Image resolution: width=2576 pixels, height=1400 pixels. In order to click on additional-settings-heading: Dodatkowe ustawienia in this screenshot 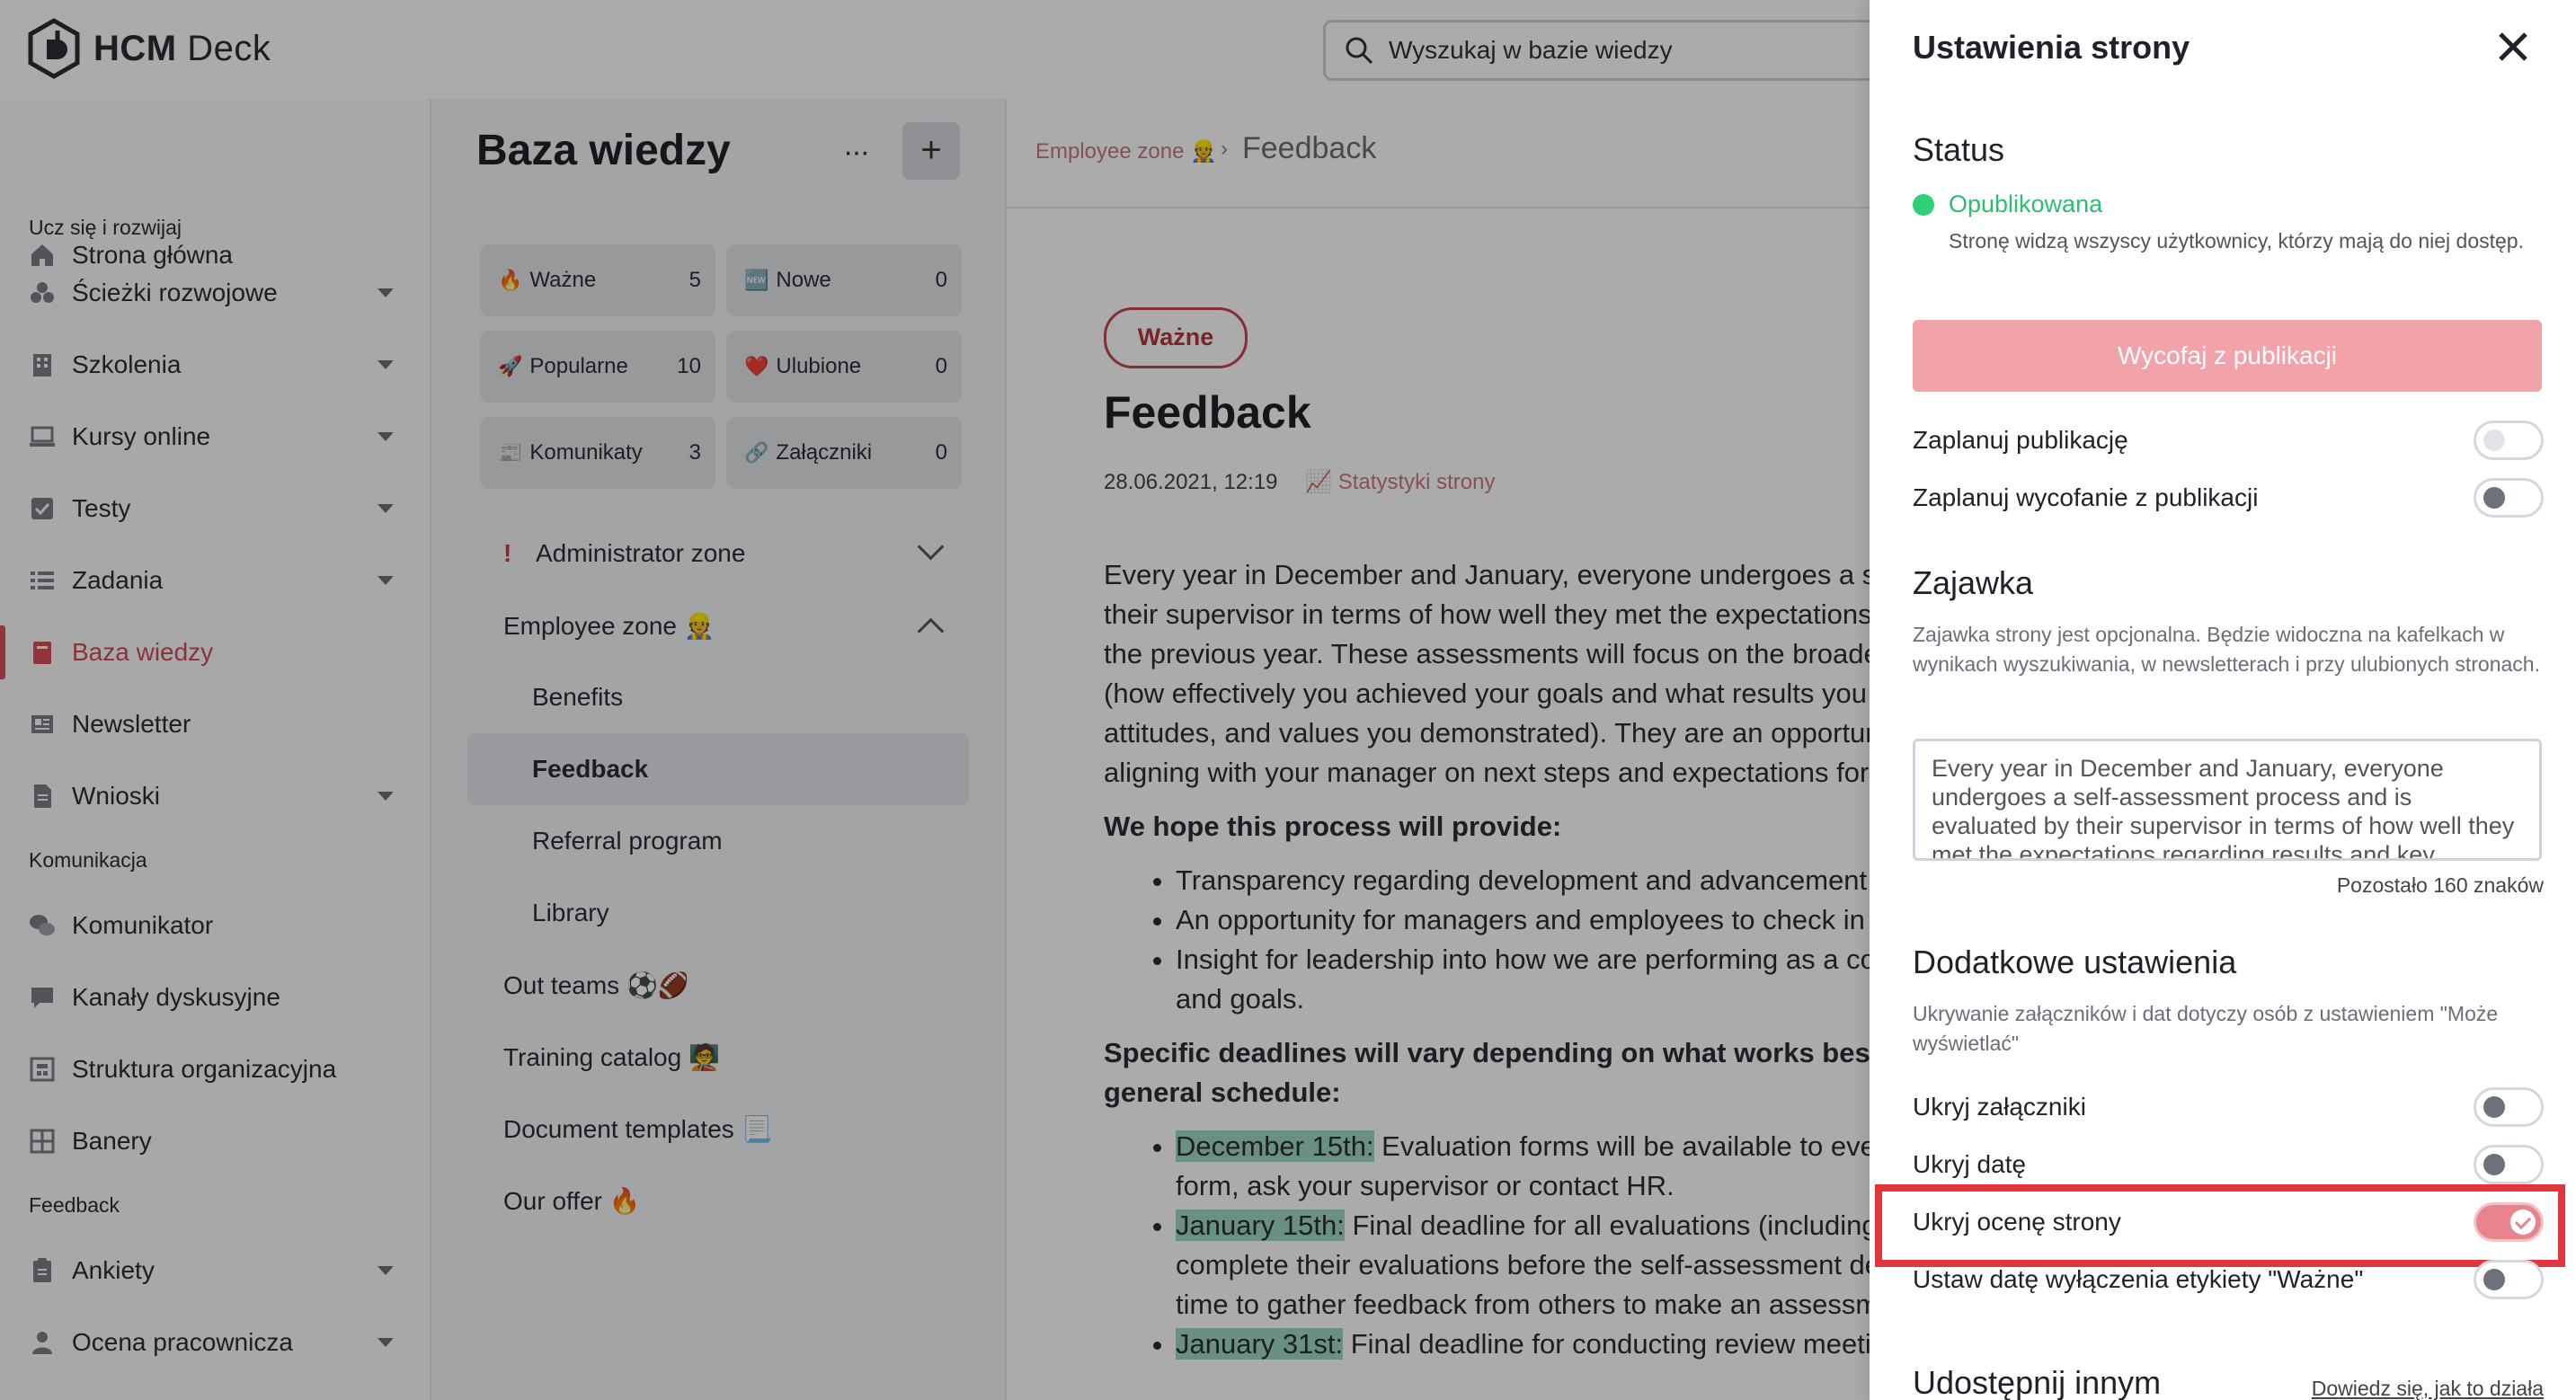, I will do `click(2075, 962)`.